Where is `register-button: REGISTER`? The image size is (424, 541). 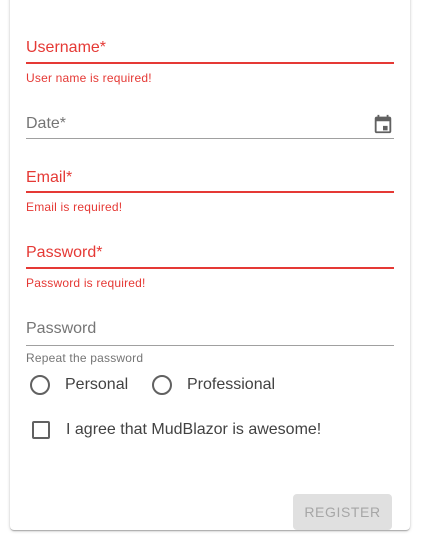
register-button: REGISTER is located at coordinates (342, 512).